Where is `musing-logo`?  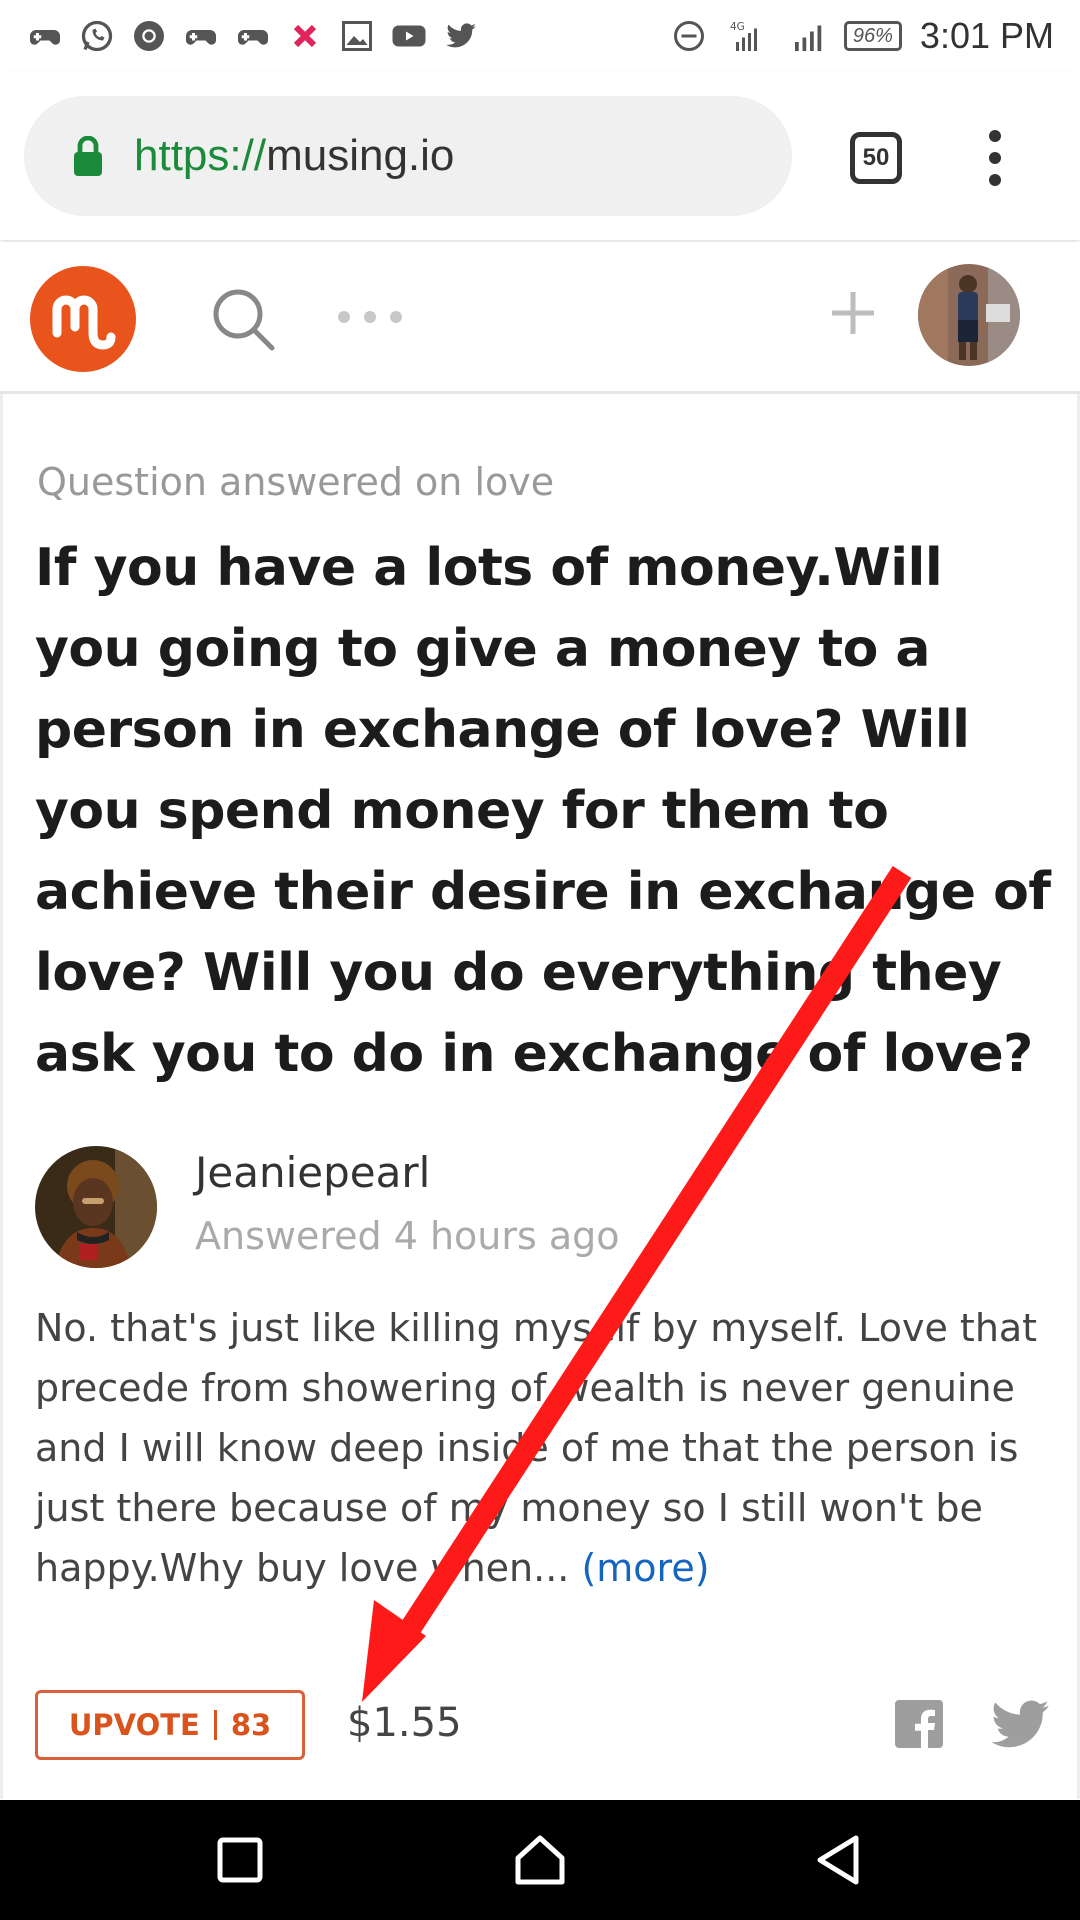
musing-logo is located at coordinates (83, 319).